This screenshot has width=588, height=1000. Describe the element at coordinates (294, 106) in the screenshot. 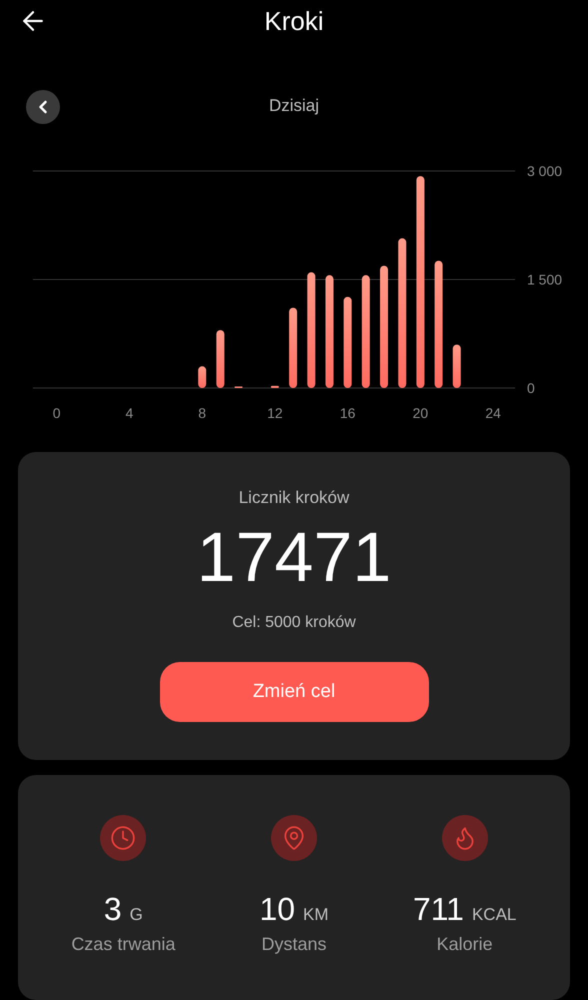

I see `period-label: Dzisiaj` at that location.